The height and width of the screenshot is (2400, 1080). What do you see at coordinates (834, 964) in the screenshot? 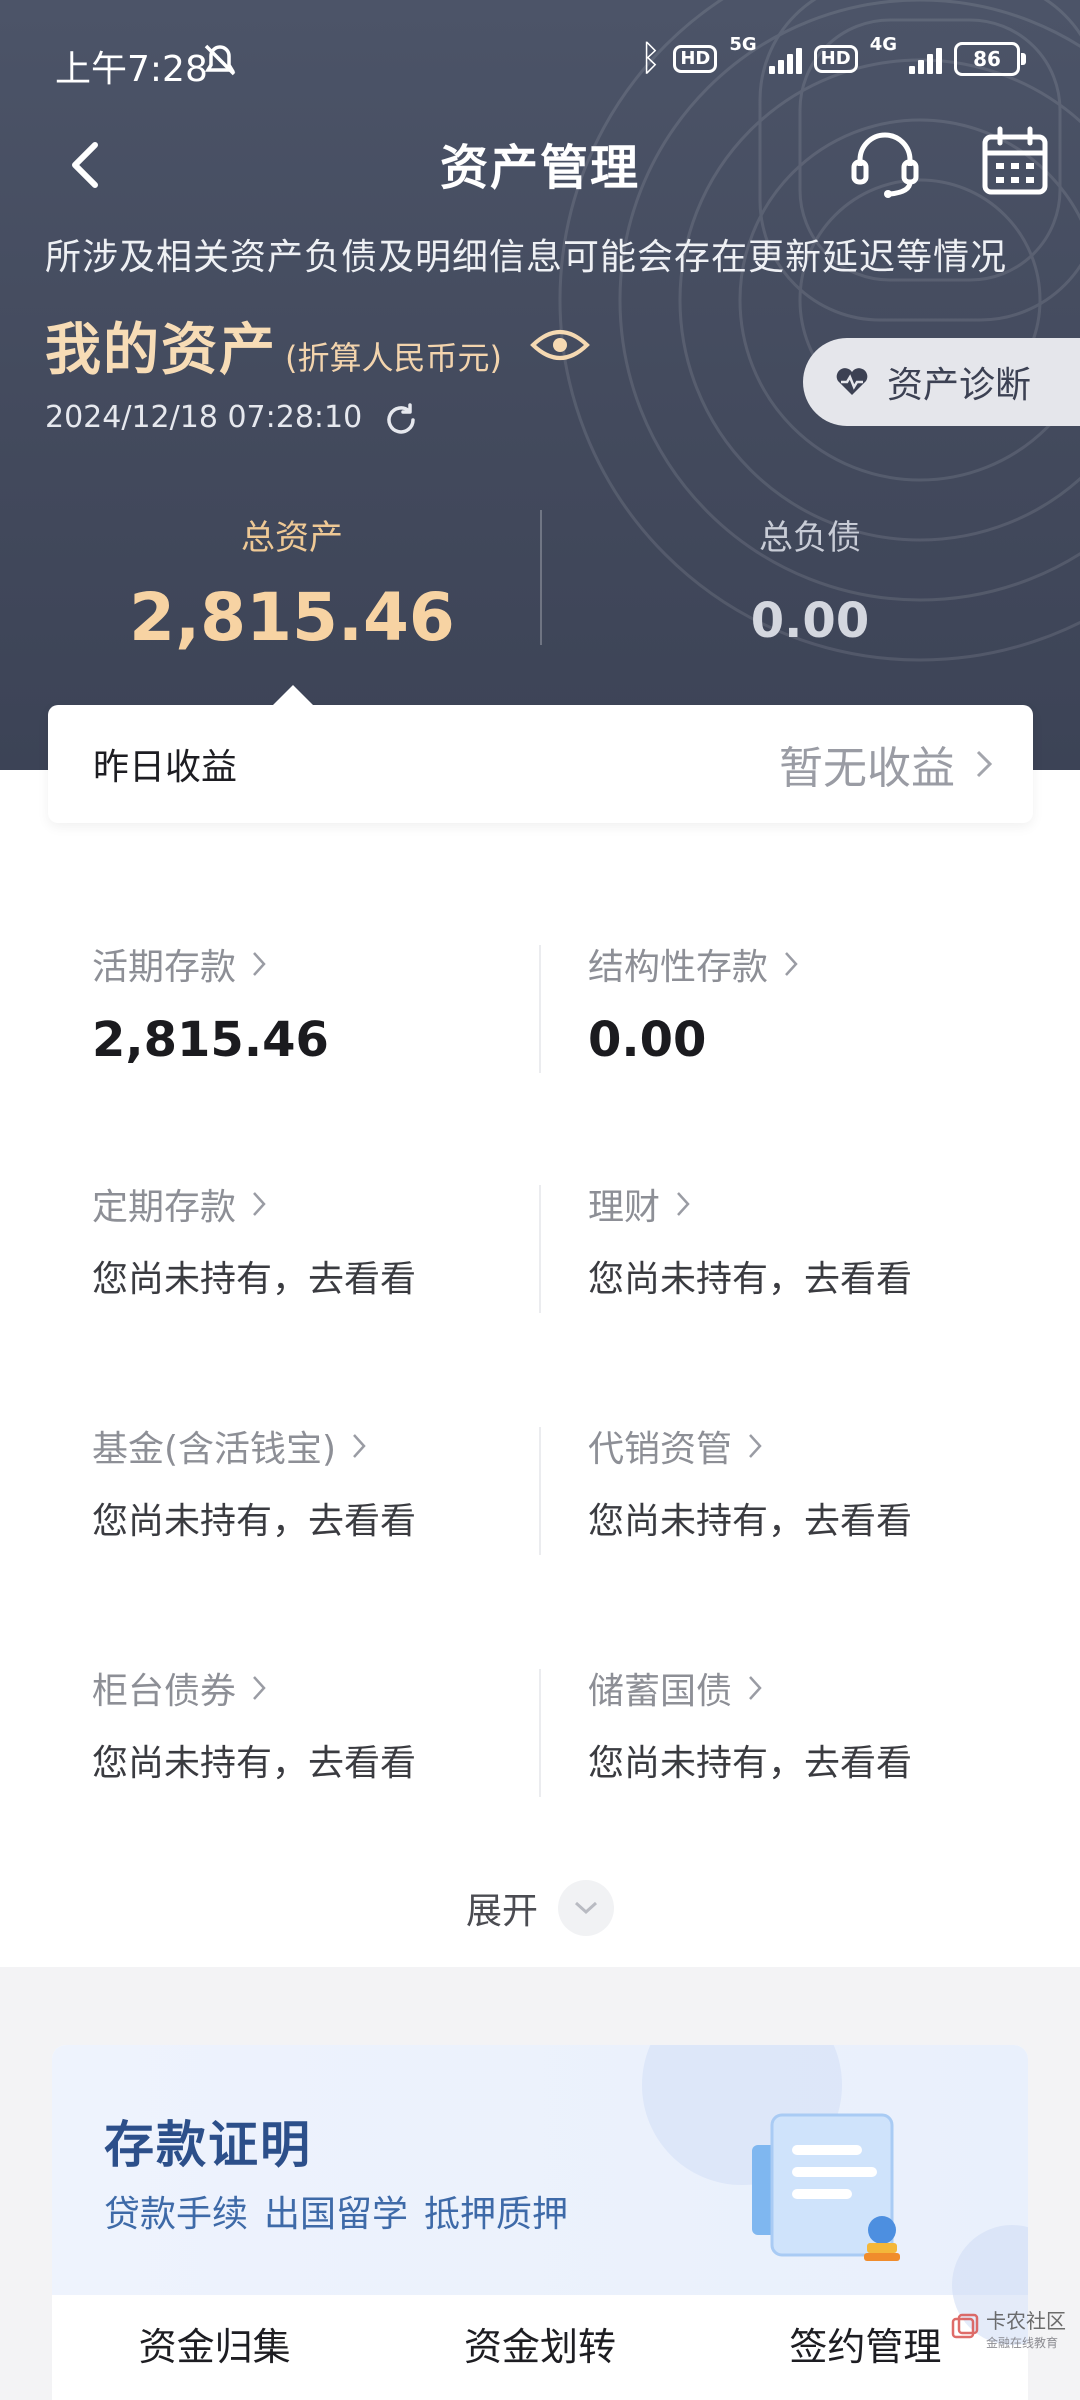
I see `asset-item-label: 结构性存款` at bounding box center [834, 964].